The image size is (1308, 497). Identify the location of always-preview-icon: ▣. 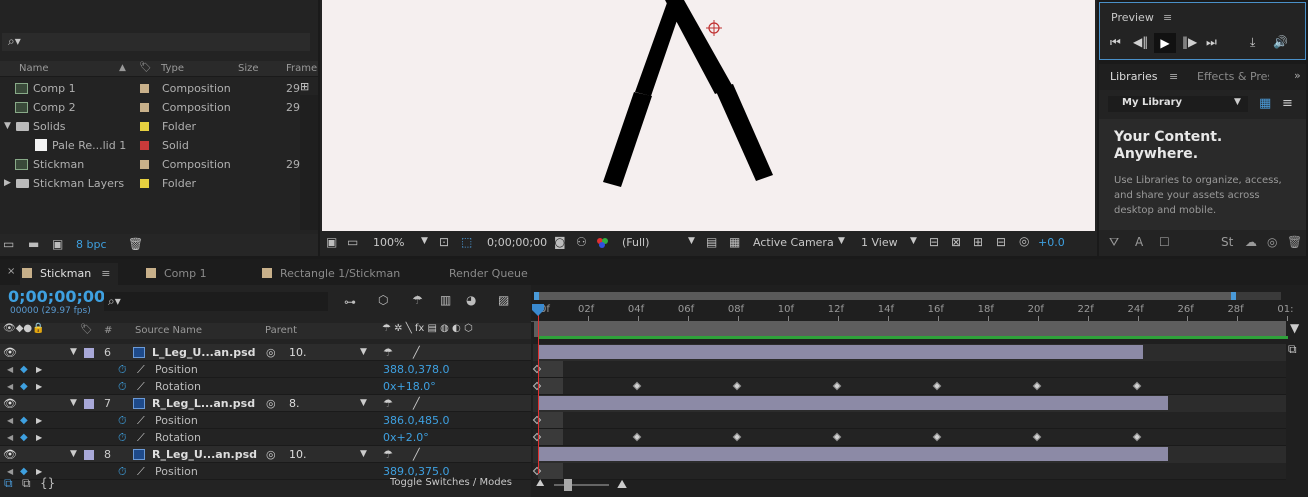
(331, 242).